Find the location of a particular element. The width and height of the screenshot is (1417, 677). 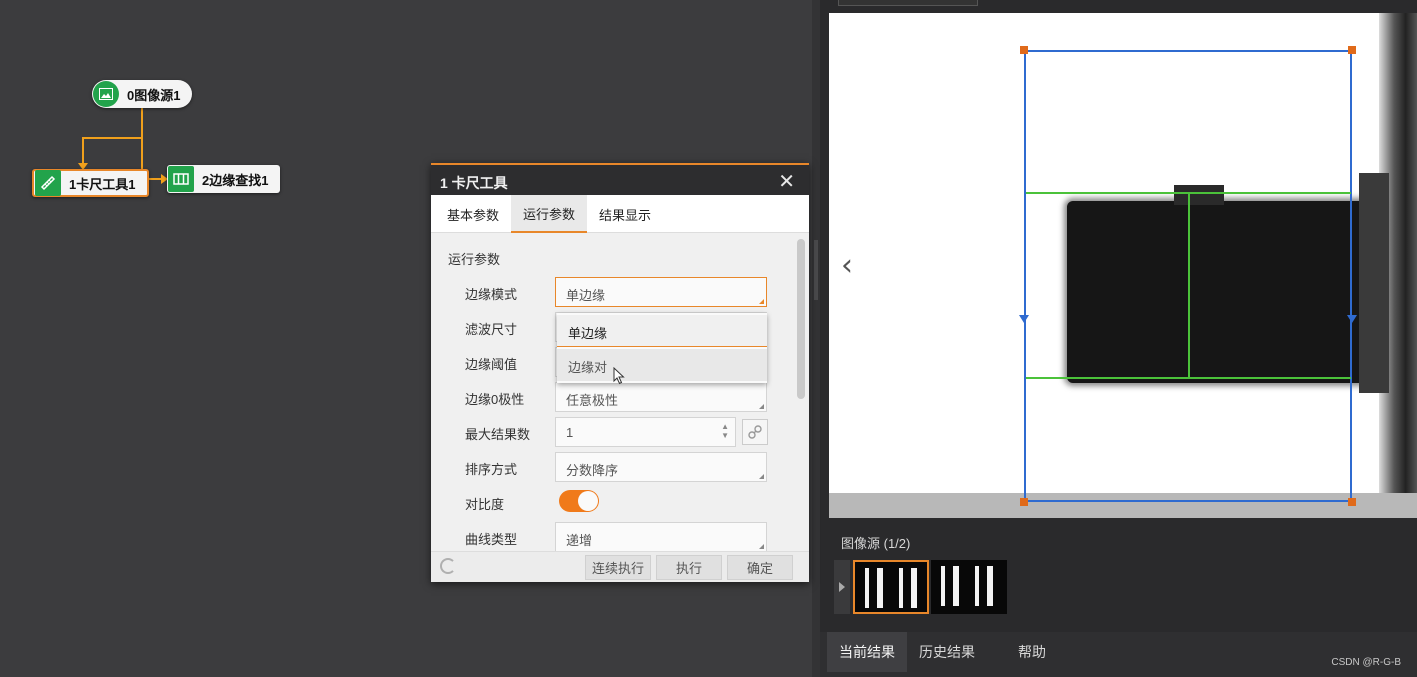

node-edge-find: 2边缘查找1 is located at coordinates (224, 179).